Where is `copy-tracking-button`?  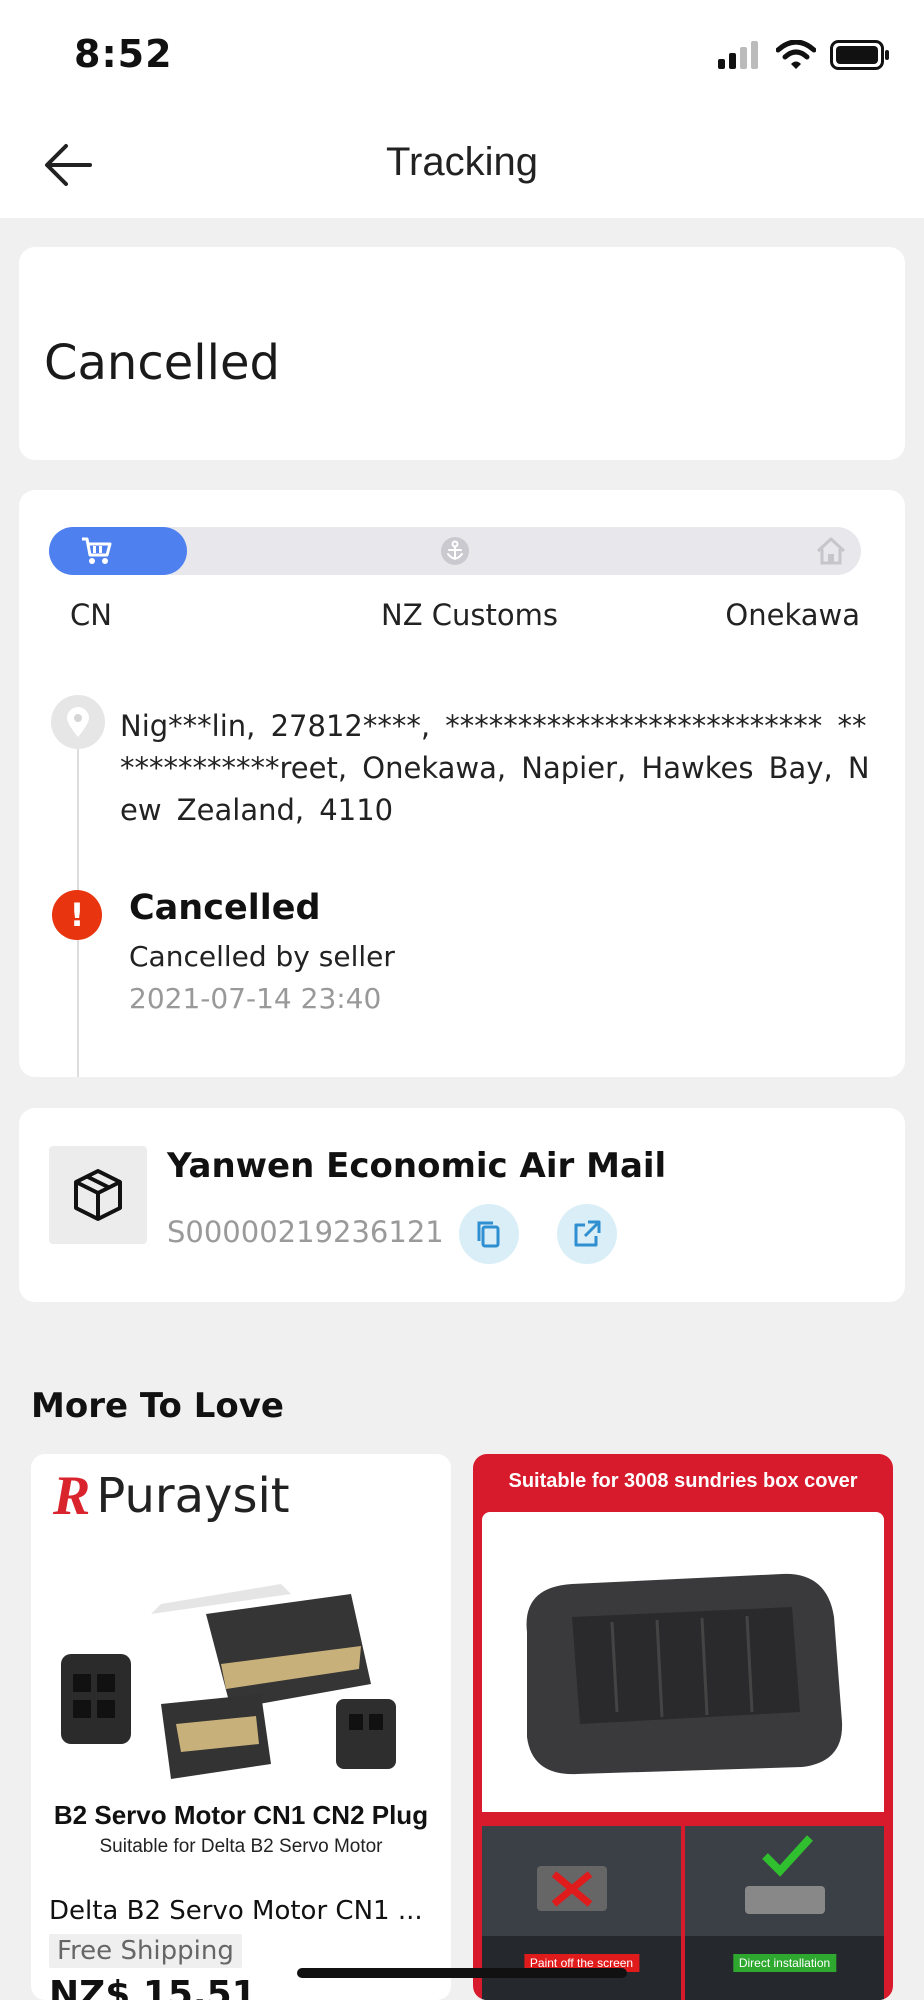 copy-tracking-button is located at coordinates (489, 1234).